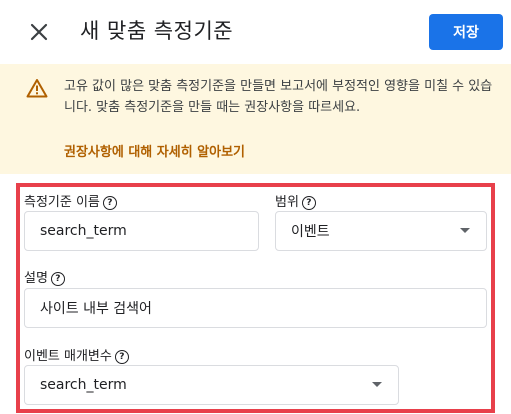  Describe the element at coordinates (36, 278) in the screenshot. I see `description-label-text: 설명` at that location.